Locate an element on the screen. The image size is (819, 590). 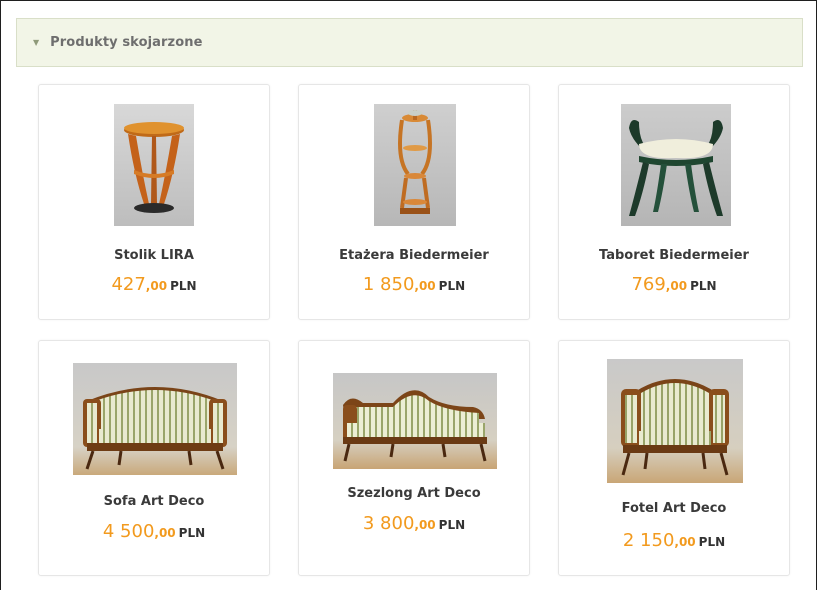
chevron-down-icon: ▼ is located at coordinates (36, 42).